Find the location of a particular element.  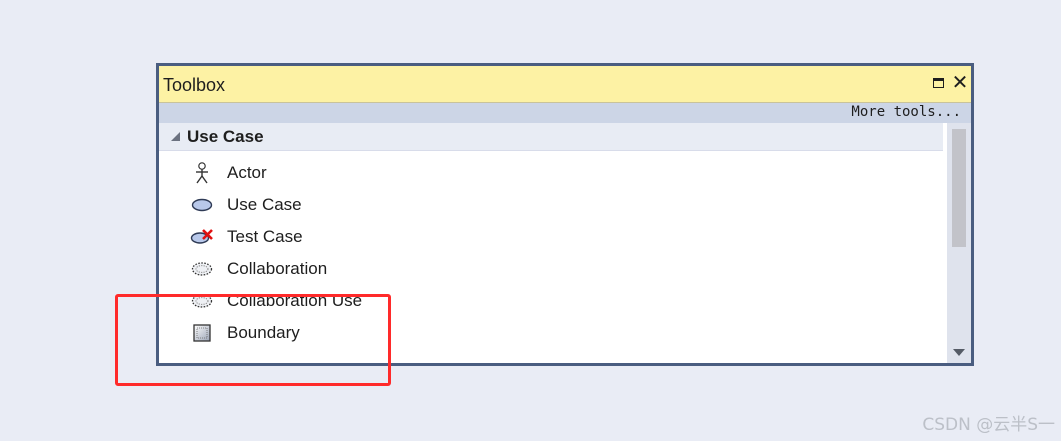

toolbox-item-actor: Actor is located at coordinates (319, 173).